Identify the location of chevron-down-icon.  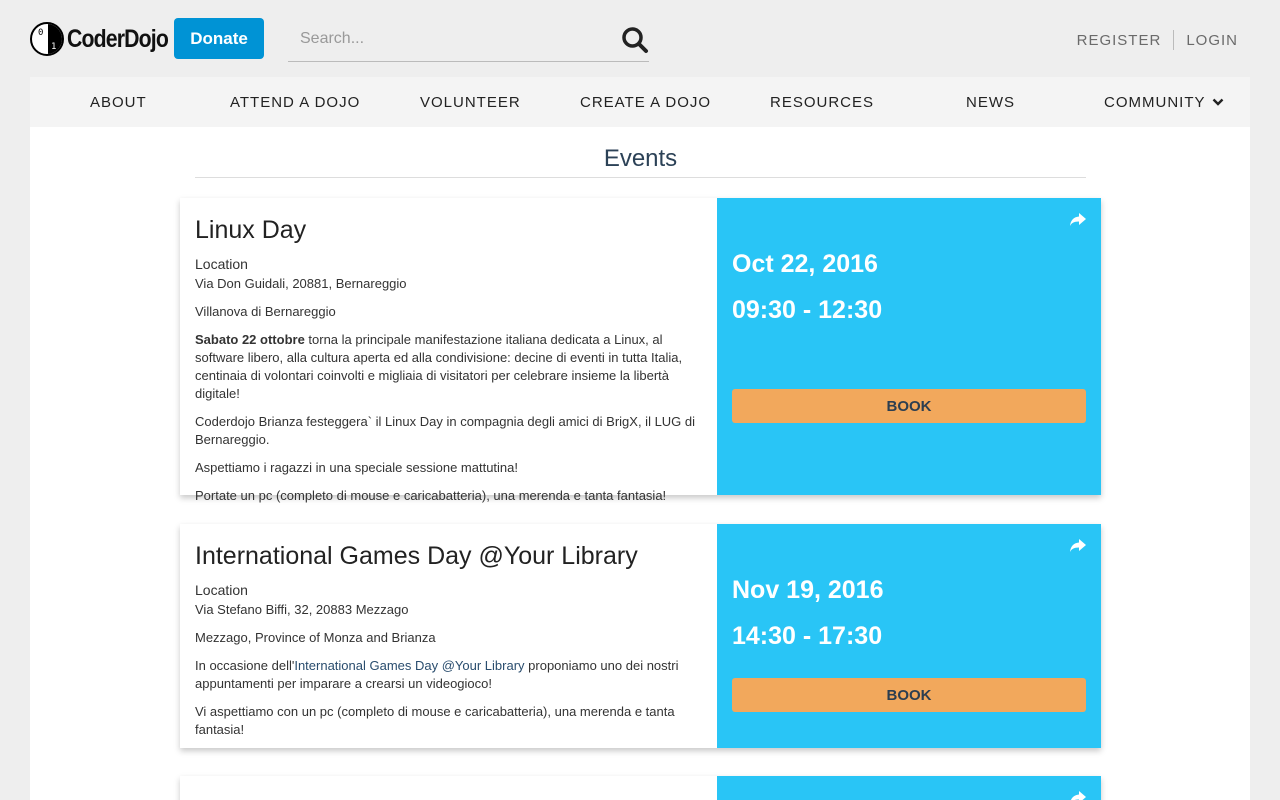
(1217, 102).